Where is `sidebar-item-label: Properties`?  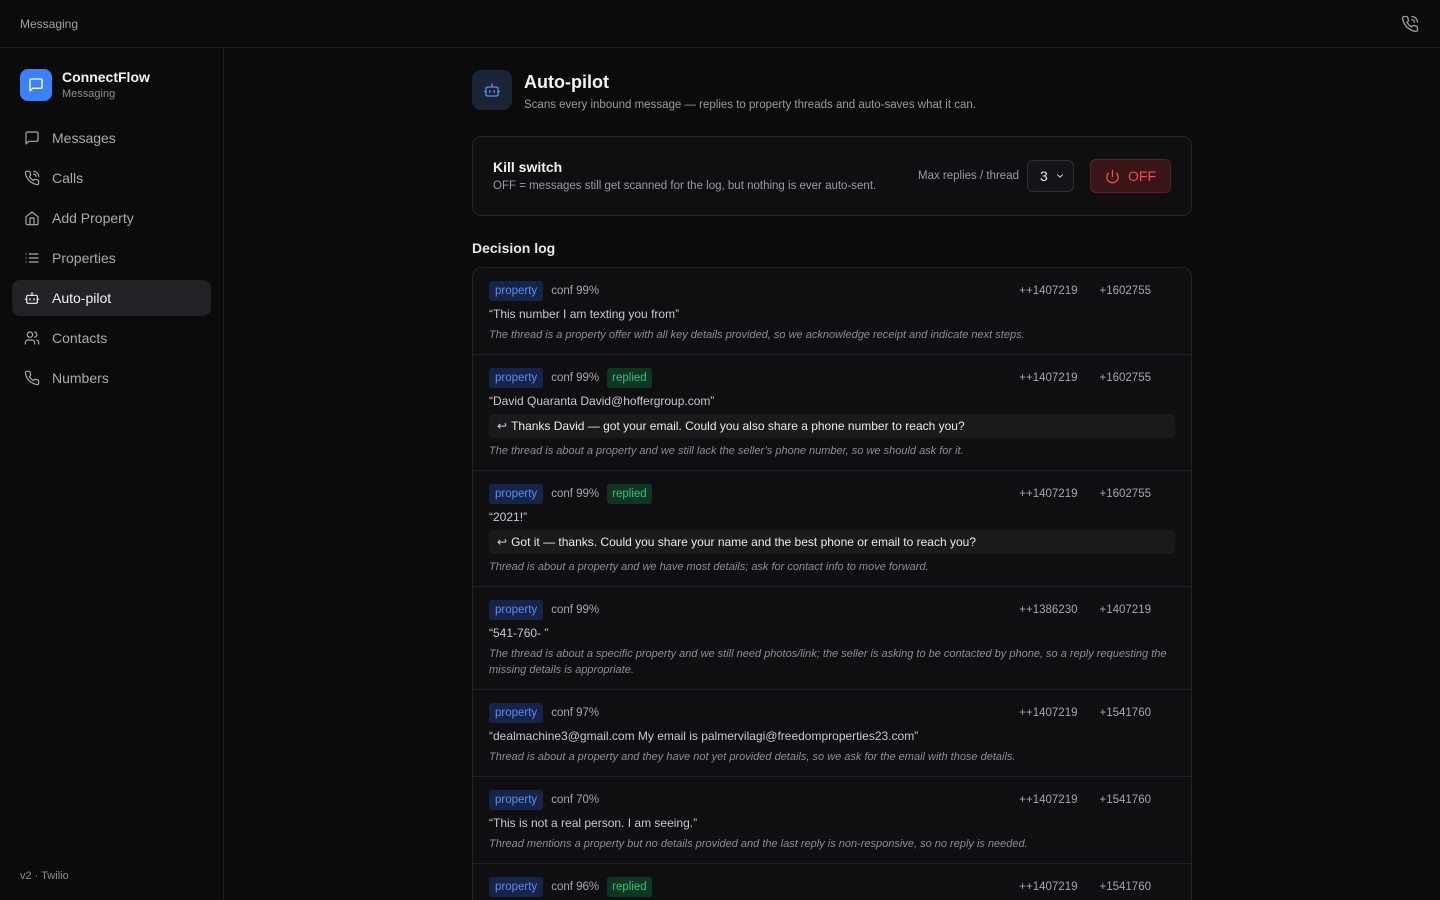
sidebar-item-label: Properties is located at coordinates (84, 258).